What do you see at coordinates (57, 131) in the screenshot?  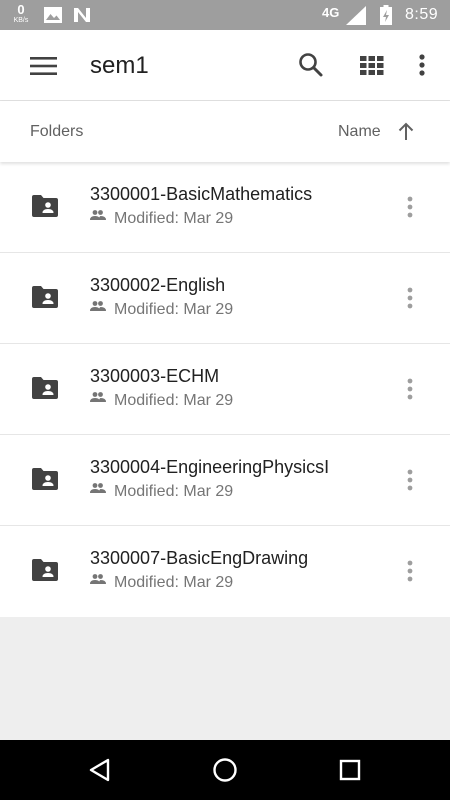 I see `section-label: Folders` at bounding box center [57, 131].